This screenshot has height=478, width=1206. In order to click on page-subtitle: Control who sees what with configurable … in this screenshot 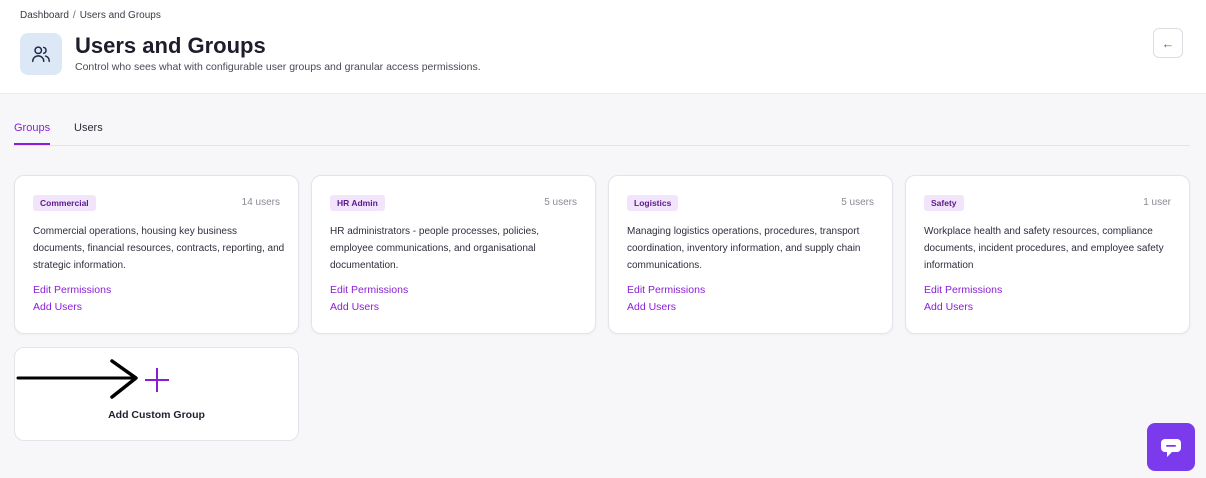, I will do `click(278, 67)`.